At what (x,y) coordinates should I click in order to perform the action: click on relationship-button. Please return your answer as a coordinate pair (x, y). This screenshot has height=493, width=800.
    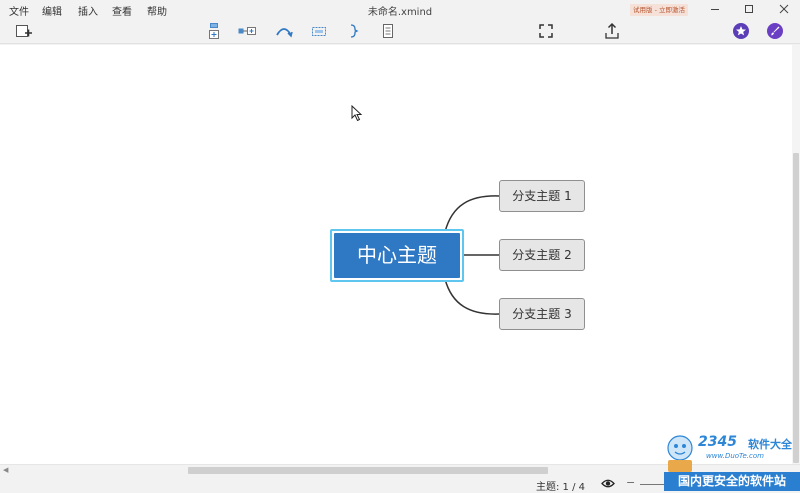
    Looking at the image, I should click on (284, 31).